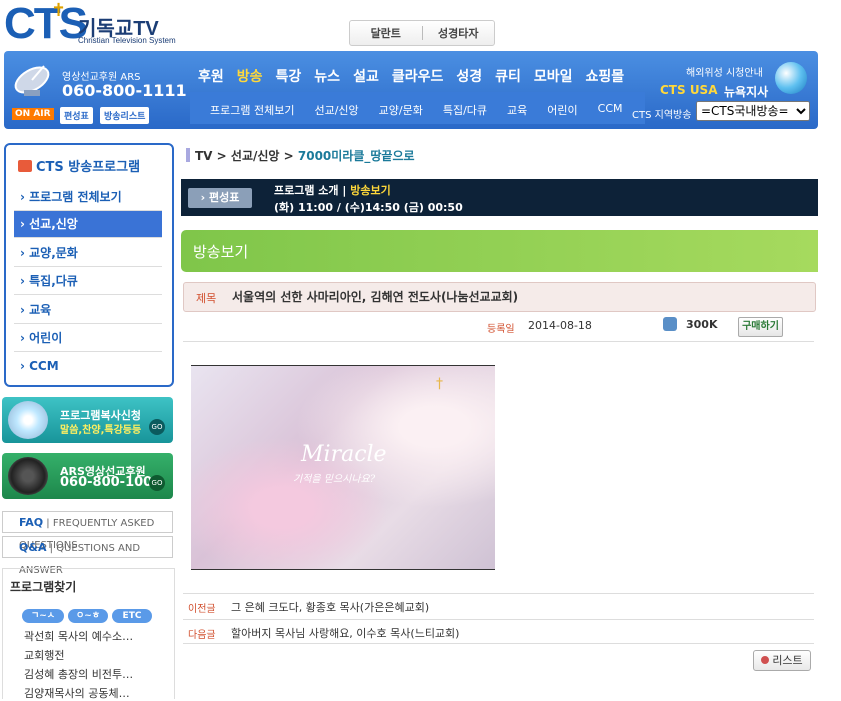  What do you see at coordinates (87, 531) in the screenshot?
I see `faq-link: FAQ | FREQUENTLY ASKED QUESTIONS` at bounding box center [87, 531].